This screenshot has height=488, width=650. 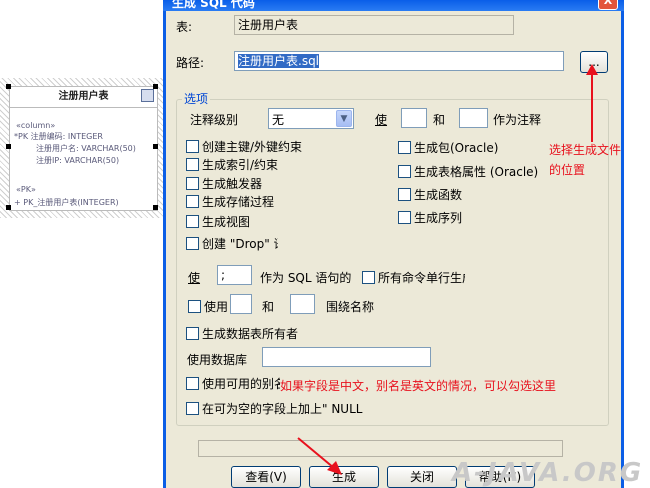 I want to click on as-comment-label: 作为注释, so click(x=517, y=120).